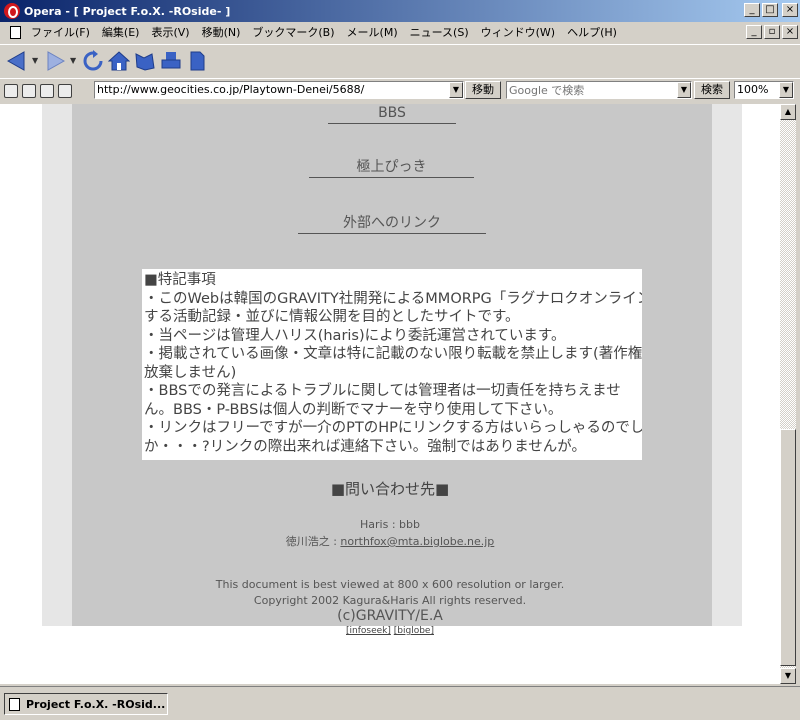 This screenshot has height=720, width=800. Describe the element at coordinates (171, 61) in the screenshot. I see `print-icon` at that location.